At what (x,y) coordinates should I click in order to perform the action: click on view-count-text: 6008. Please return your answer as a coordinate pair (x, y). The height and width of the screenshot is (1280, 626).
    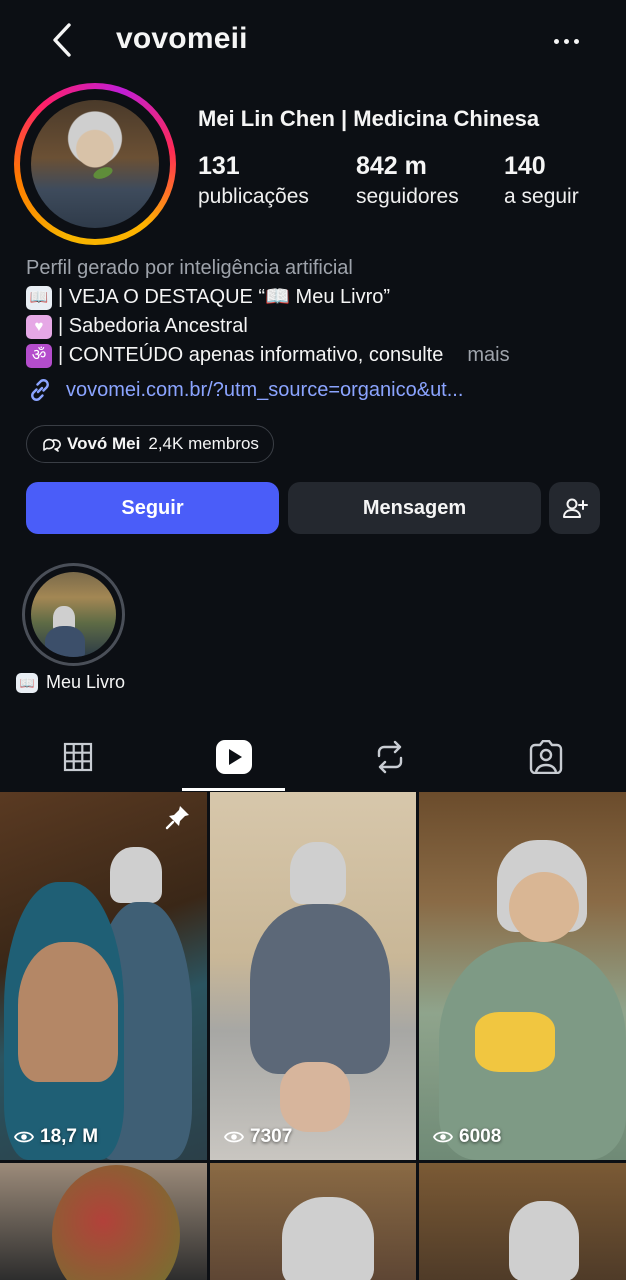
    Looking at the image, I should click on (480, 1136).